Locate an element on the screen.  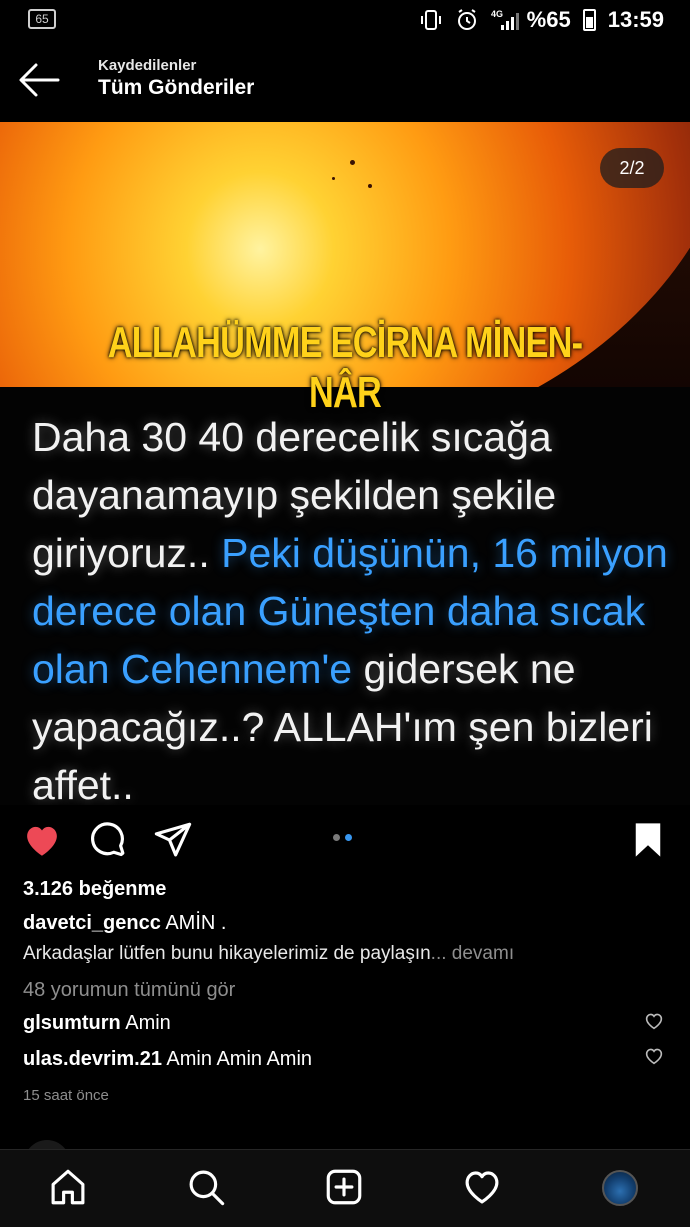
nav-home-button is located at coordinates (68, 1187).